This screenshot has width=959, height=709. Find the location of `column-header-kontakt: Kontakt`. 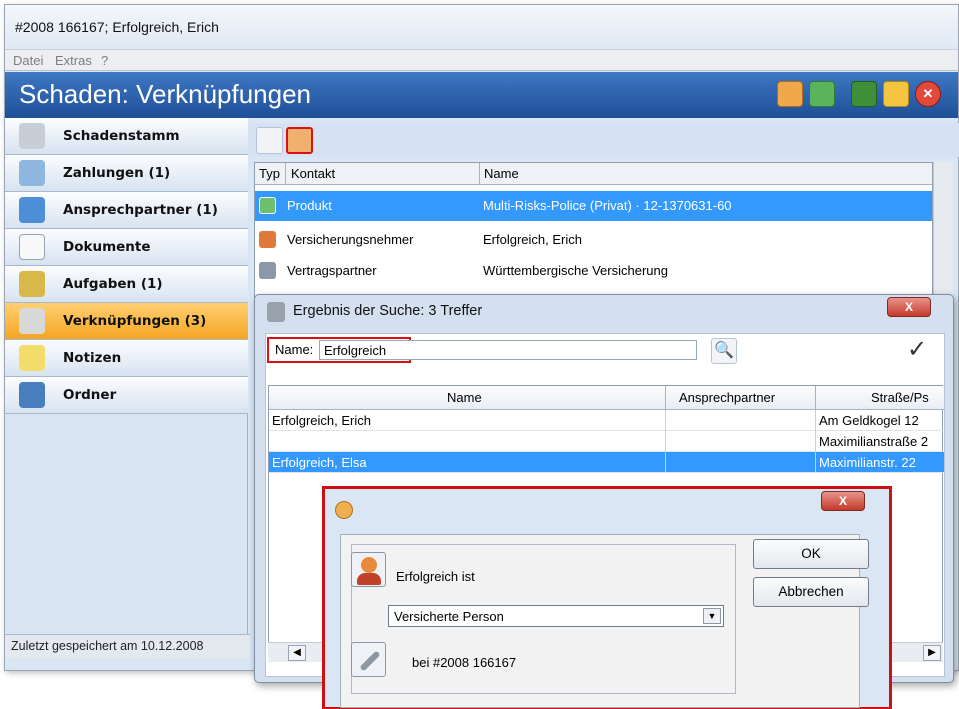

column-header-kontakt: Kontakt is located at coordinates (313, 173).